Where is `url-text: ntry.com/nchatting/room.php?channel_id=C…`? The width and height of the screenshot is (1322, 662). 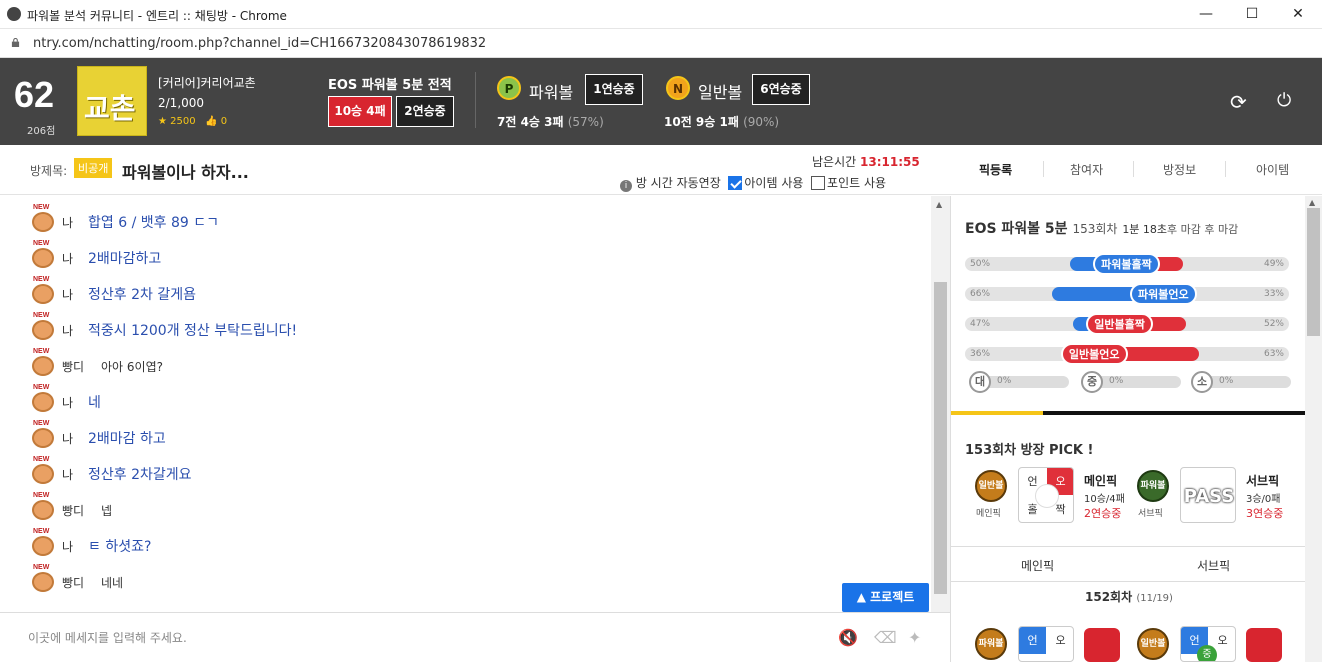 url-text: ntry.com/nchatting/room.php?channel_id=C… is located at coordinates (259, 43).